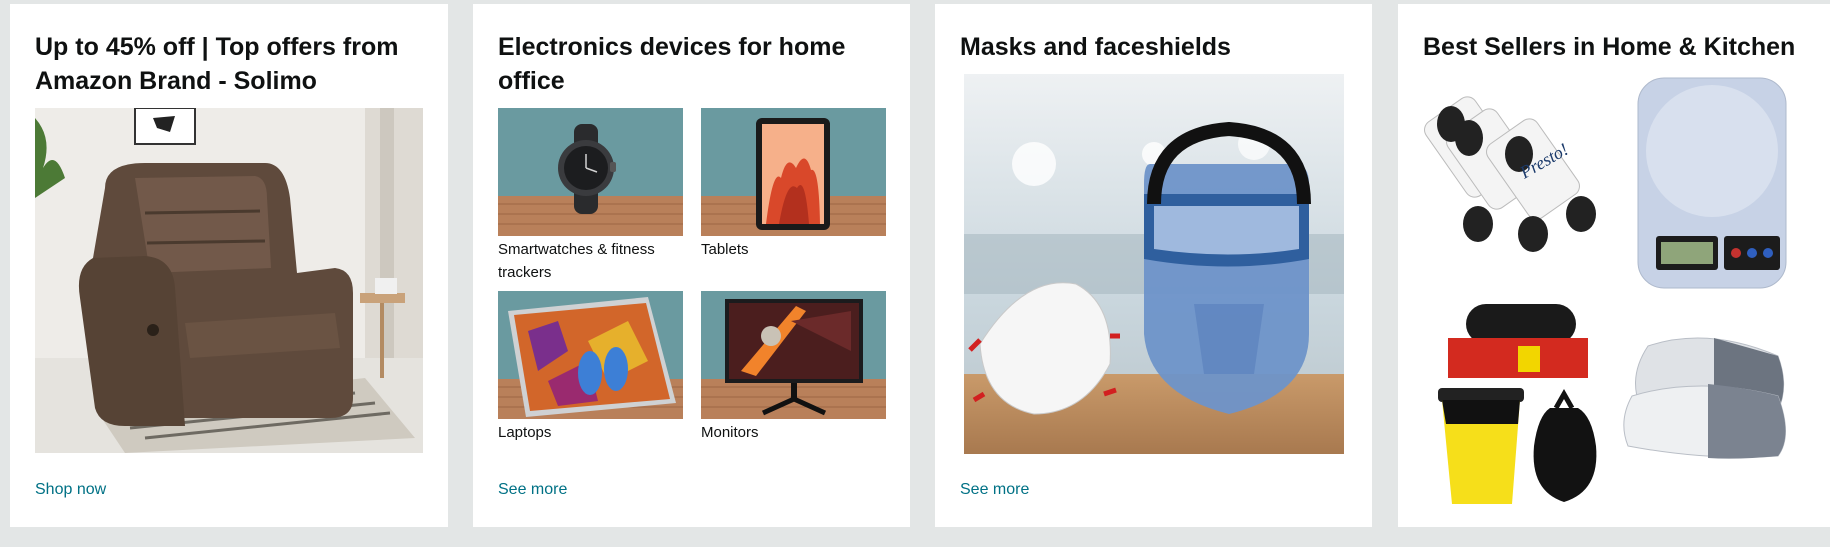 The image size is (1830, 547). I want to click on pillows-image, so click(1708, 401).